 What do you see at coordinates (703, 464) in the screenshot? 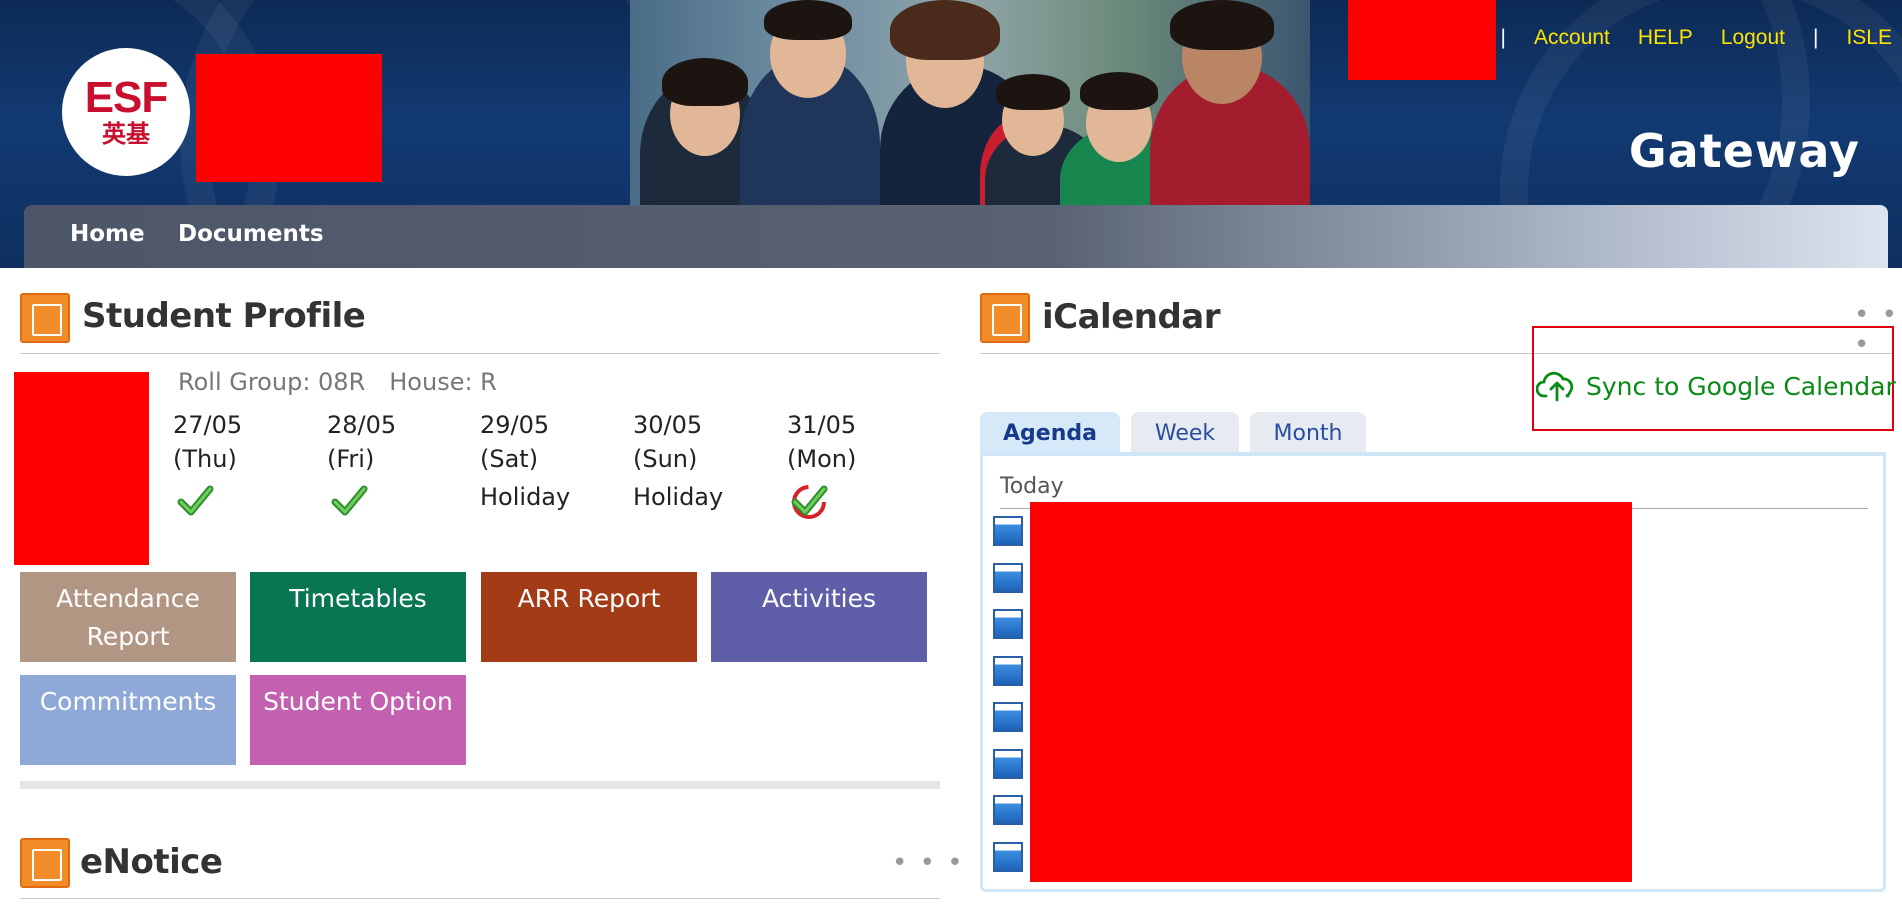
I see `attendance-day: 30/05 (Sun) Holiday` at bounding box center [703, 464].